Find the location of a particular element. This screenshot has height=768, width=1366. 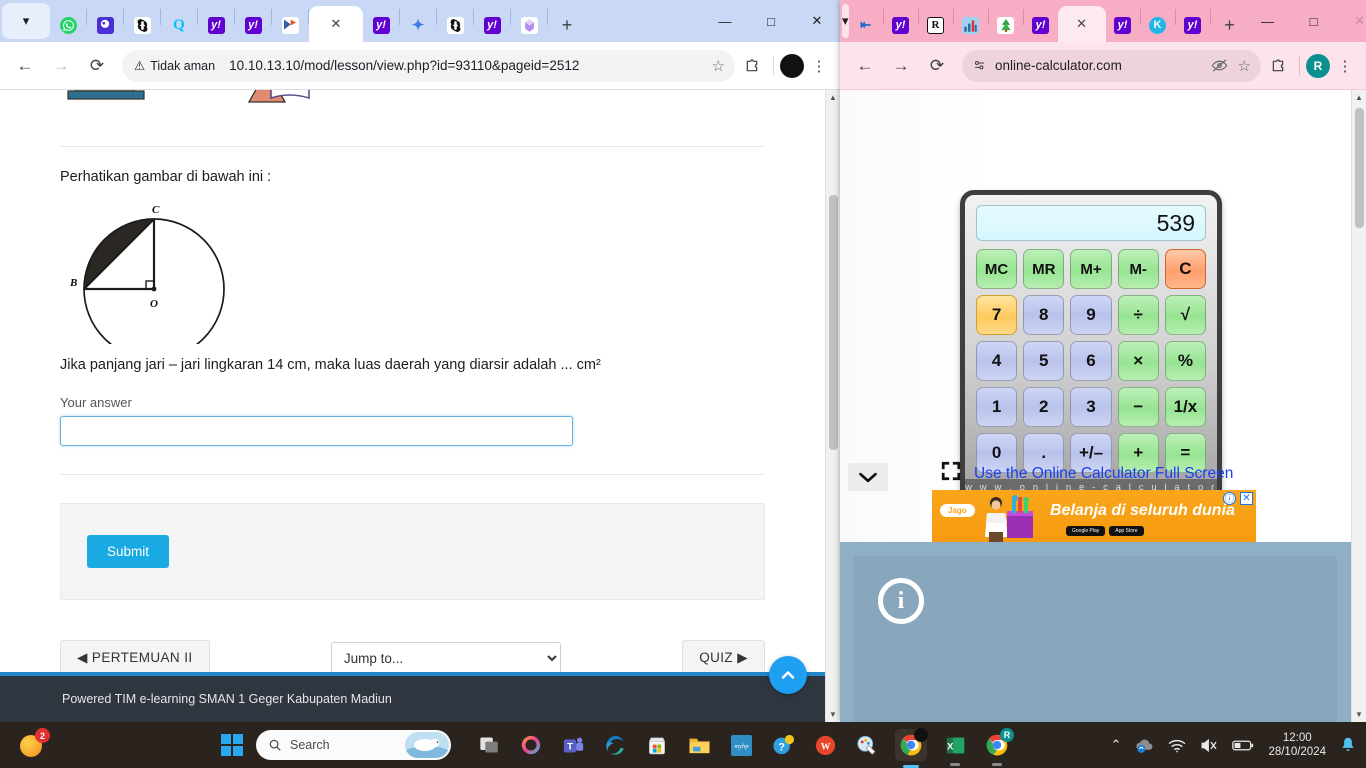

ad-close-icon: ✕ is located at coordinates (1246, 498).